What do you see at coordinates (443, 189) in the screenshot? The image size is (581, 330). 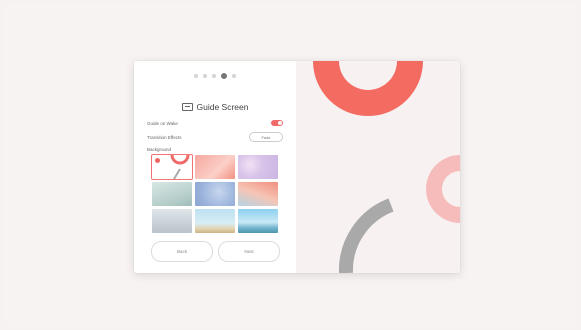 I see `small-ring` at bounding box center [443, 189].